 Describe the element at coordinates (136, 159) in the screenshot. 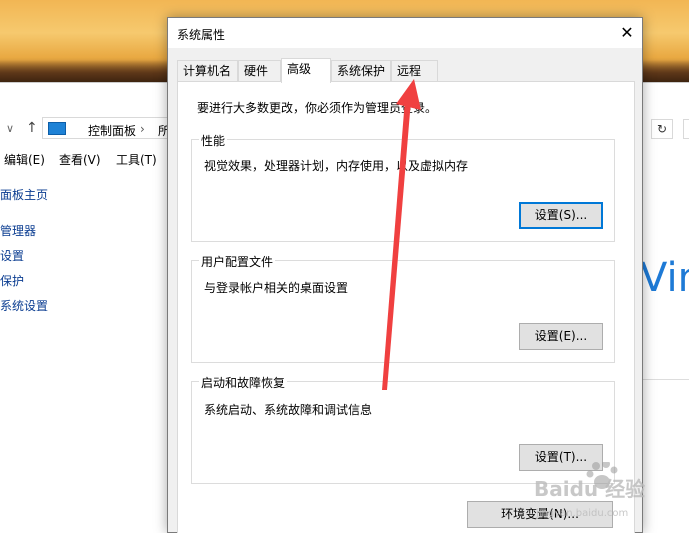

I see `menu-tools: 工具(T)` at that location.